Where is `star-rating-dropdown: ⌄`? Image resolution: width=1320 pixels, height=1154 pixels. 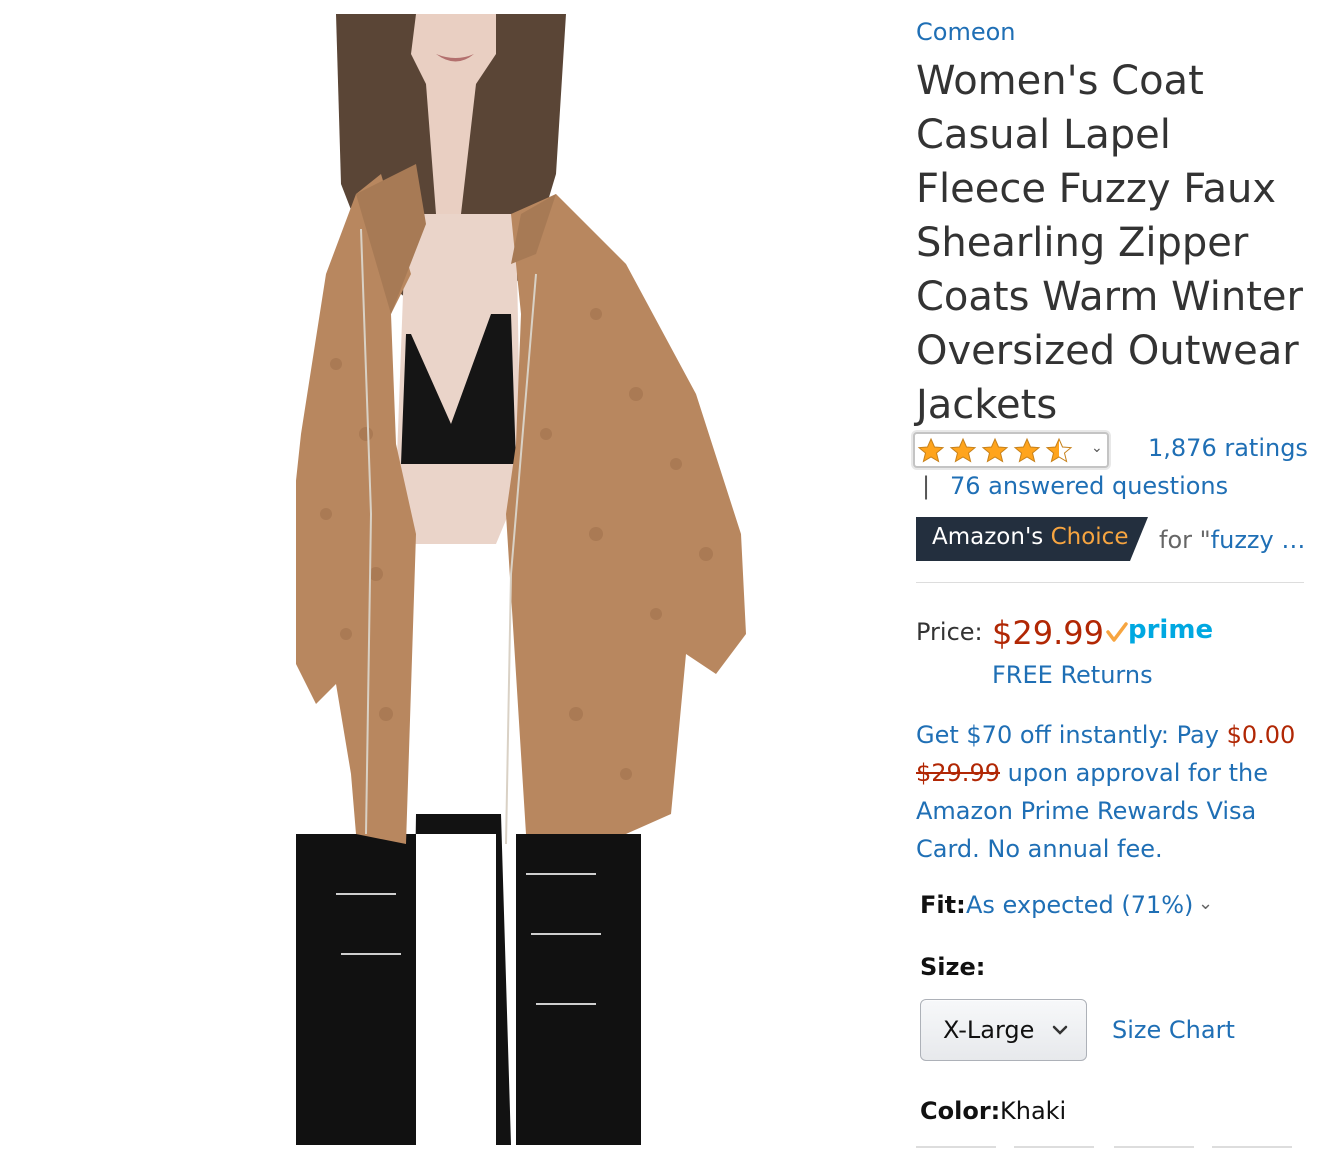
star-rating-dropdown: ⌄ is located at coordinates (1011, 450).